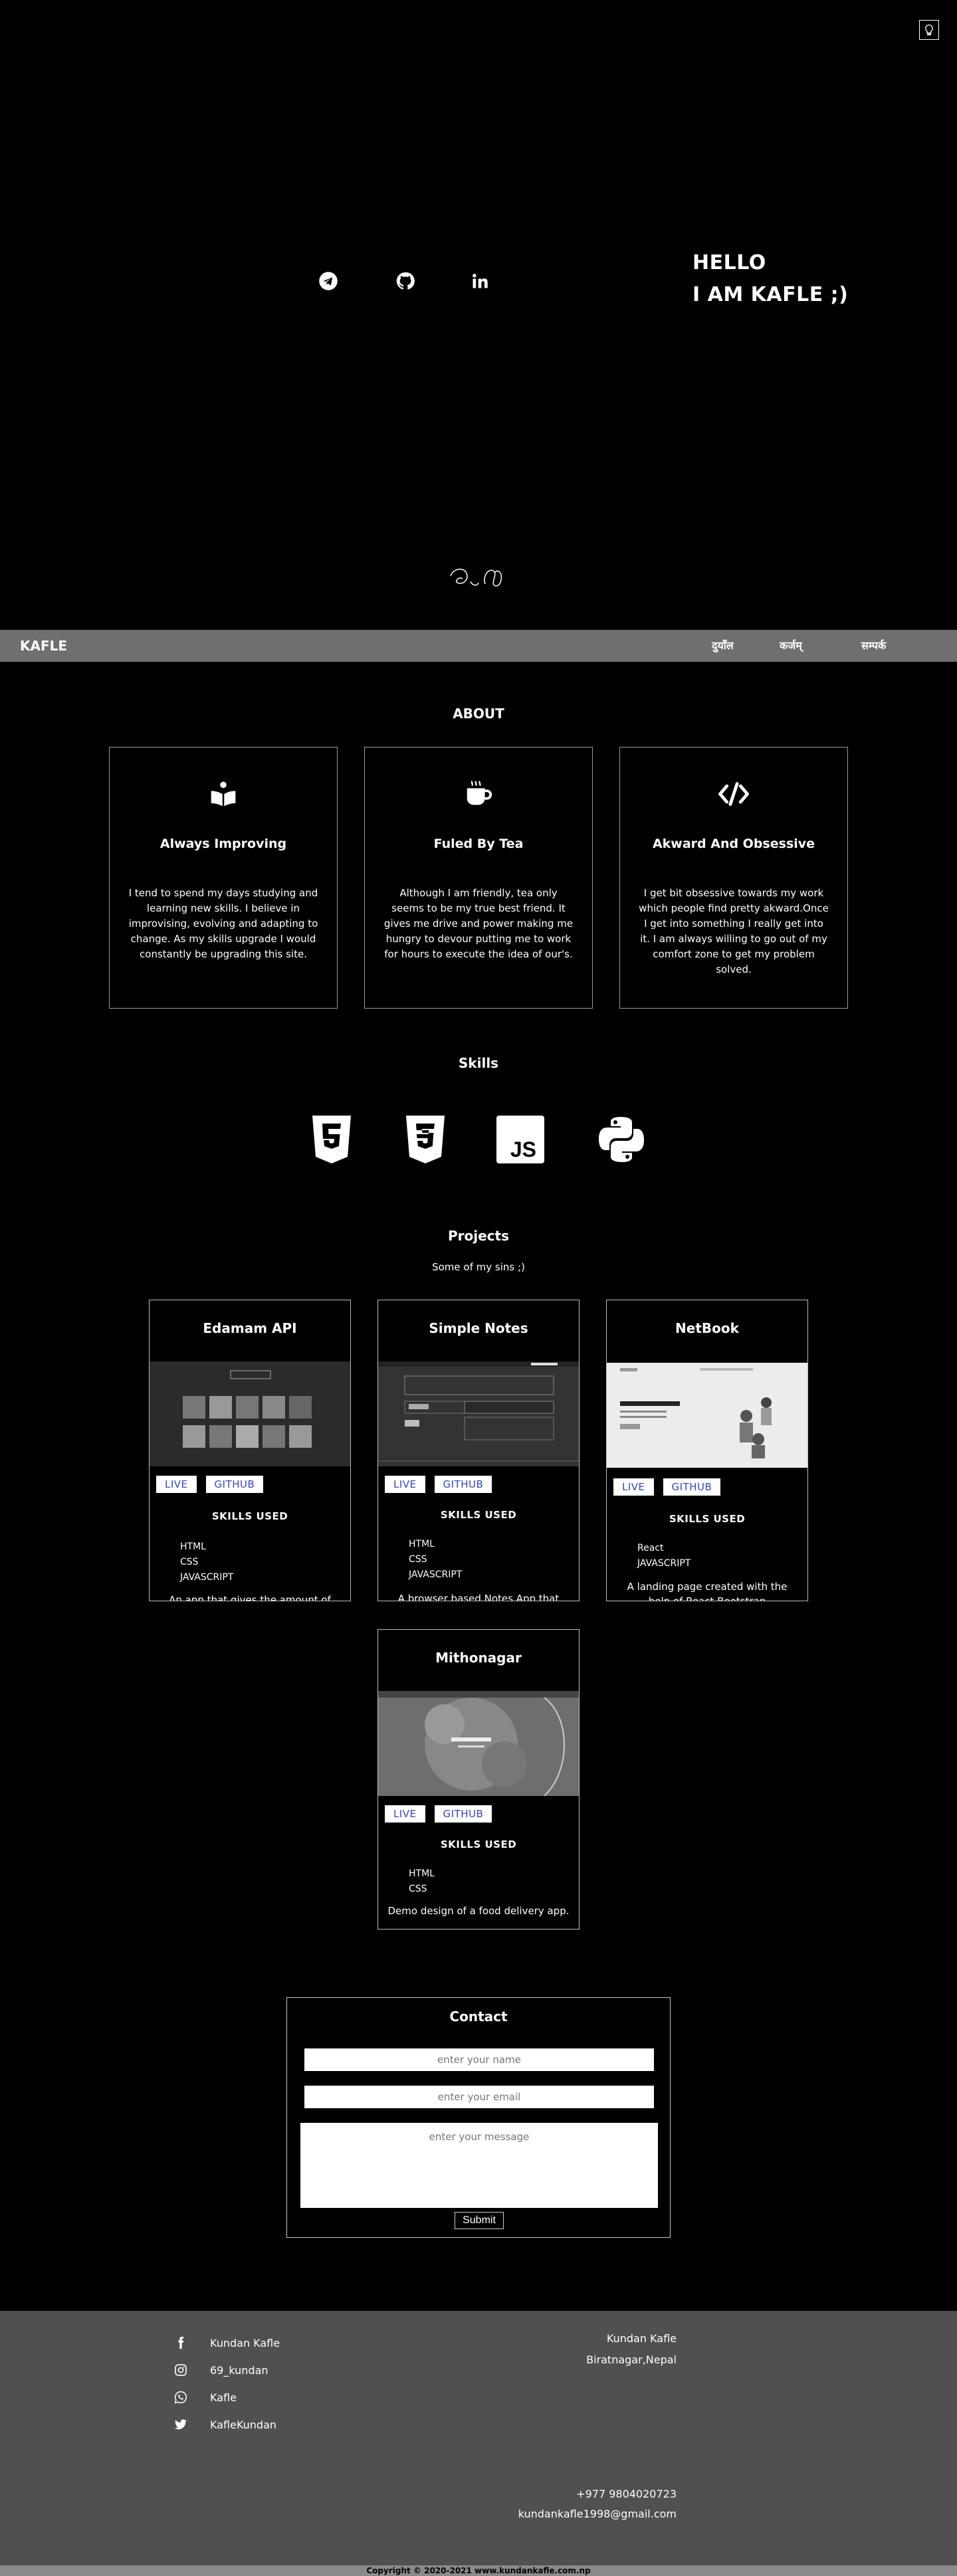 The width and height of the screenshot is (957, 2576). Describe the element at coordinates (478, 714) in the screenshot. I see `about-title: ABOUT` at that location.